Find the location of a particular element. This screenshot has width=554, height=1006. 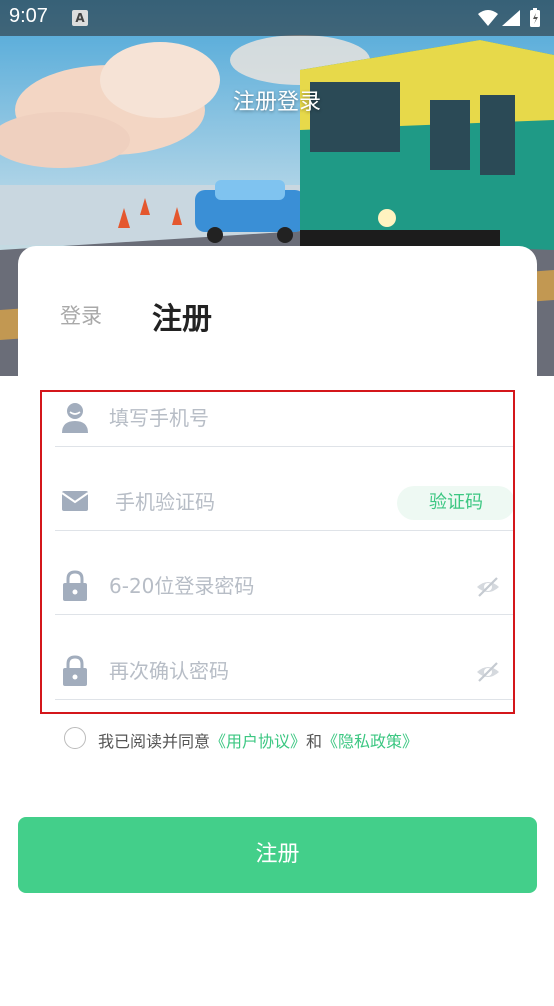

agreement-prefix: 我已阅读并同意 is located at coordinates (154, 741).